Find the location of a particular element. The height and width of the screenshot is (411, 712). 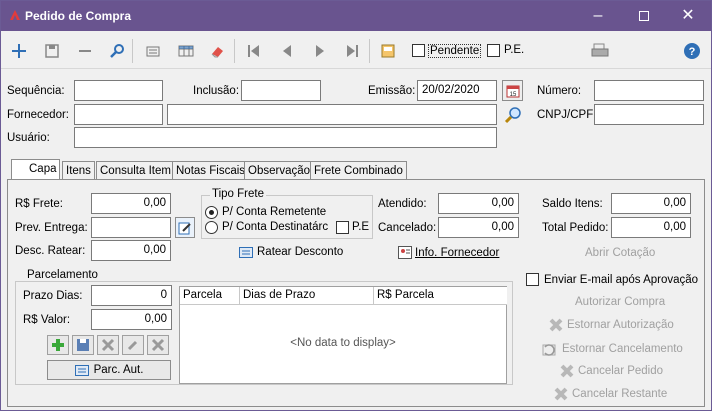

toolbar: Pendente P.E. ? is located at coordinates (356, 50).